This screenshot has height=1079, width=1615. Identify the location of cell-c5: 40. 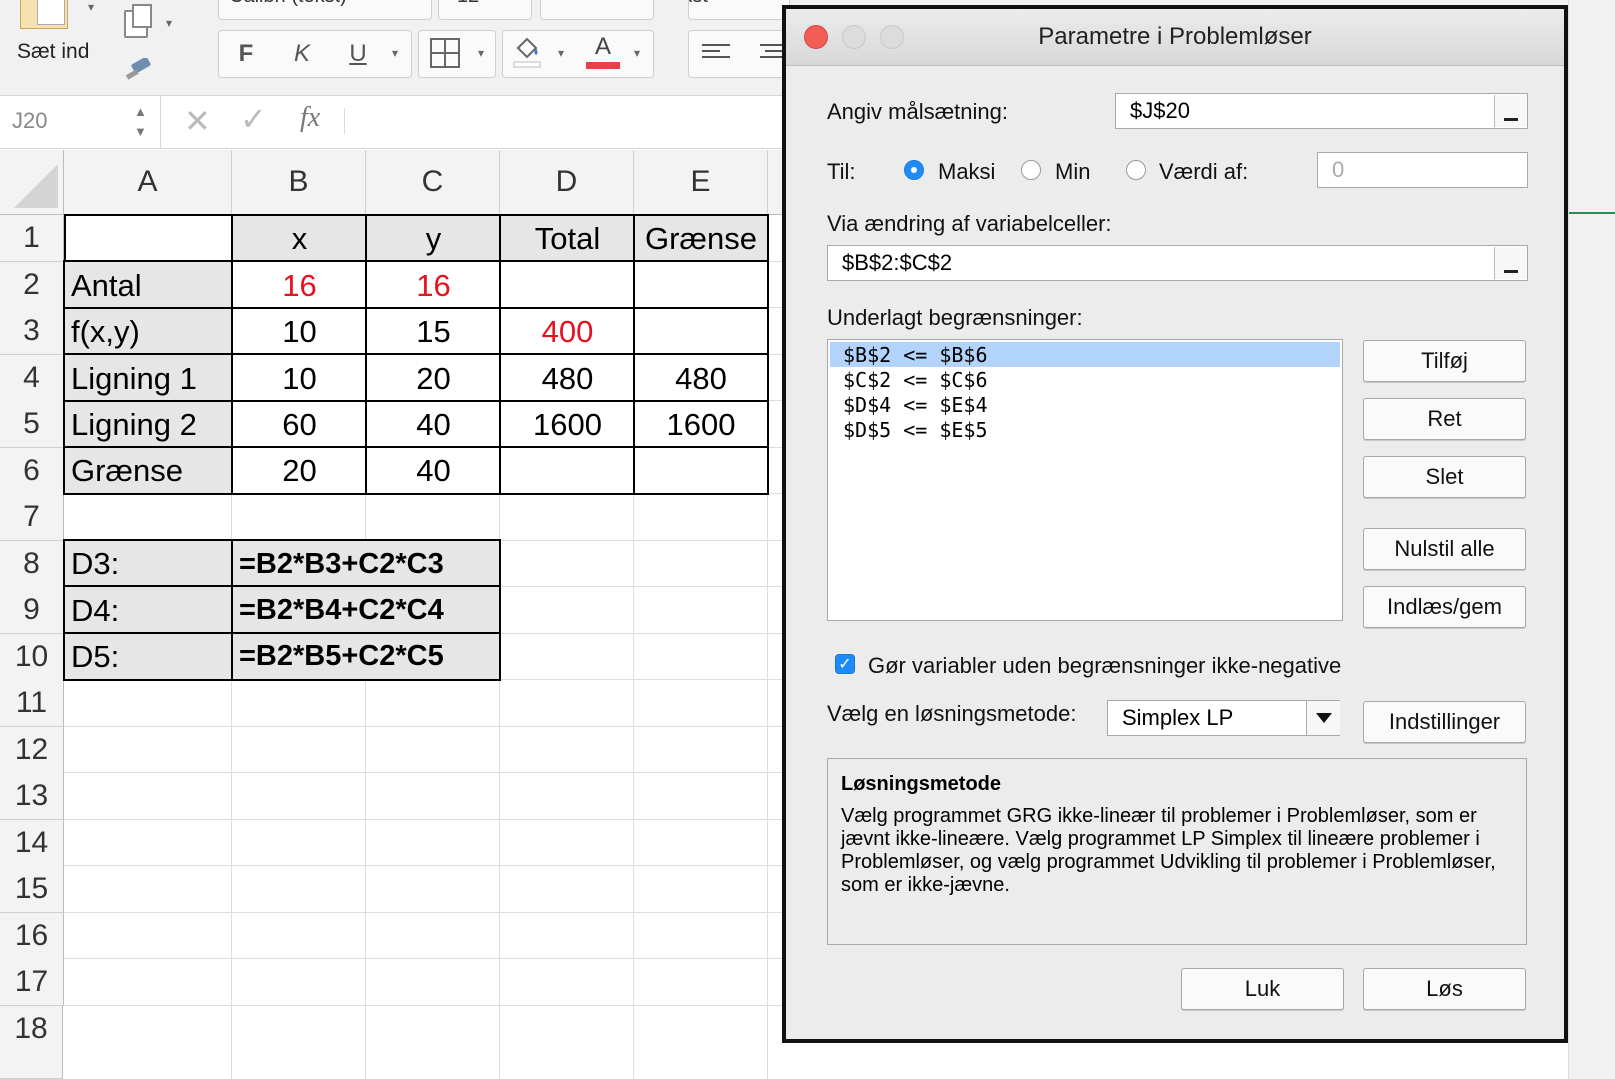
(432, 424).